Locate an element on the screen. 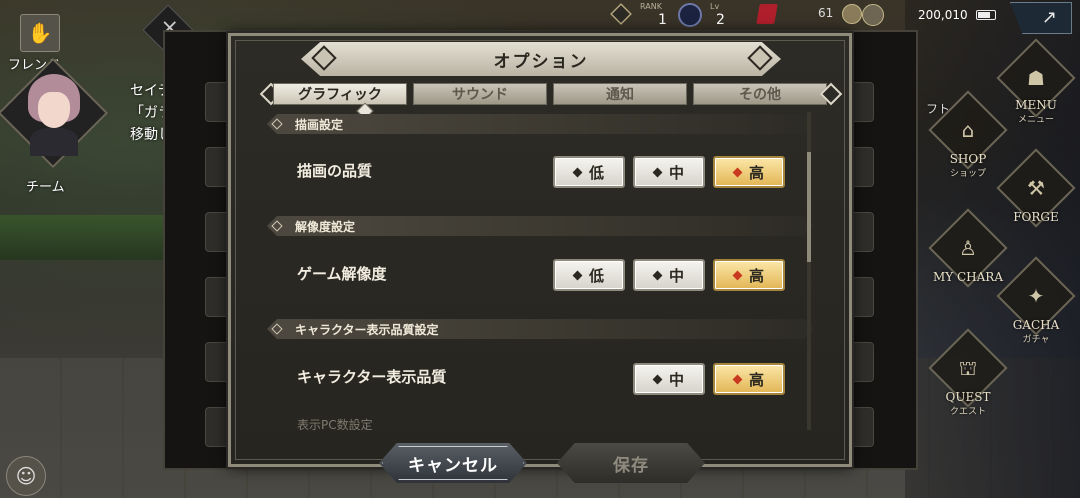 The image size is (1080, 498). character-quality-high-button: 高 is located at coordinates (749, 379).